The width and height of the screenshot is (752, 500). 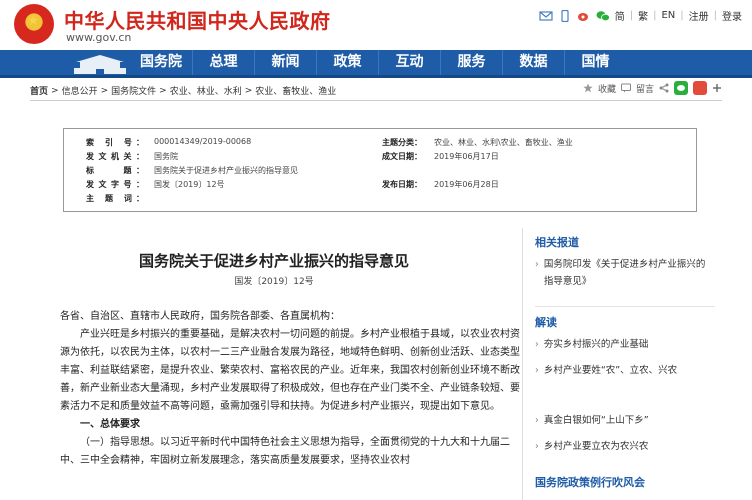 I want to click on weibo-share-icon, so click(x=700, y=88).